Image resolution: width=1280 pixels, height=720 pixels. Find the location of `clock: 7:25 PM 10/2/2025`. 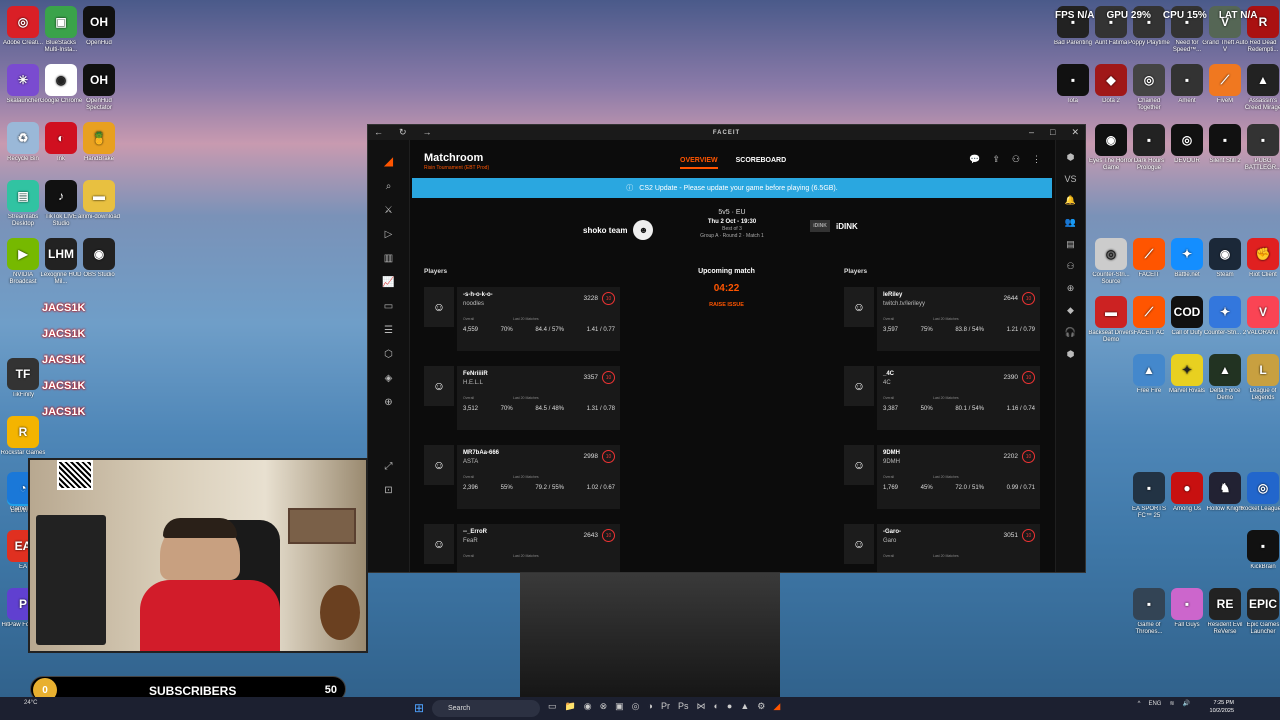

clock: 7:25 PM 10/2/2025 is located at coordinates (1222, 707).